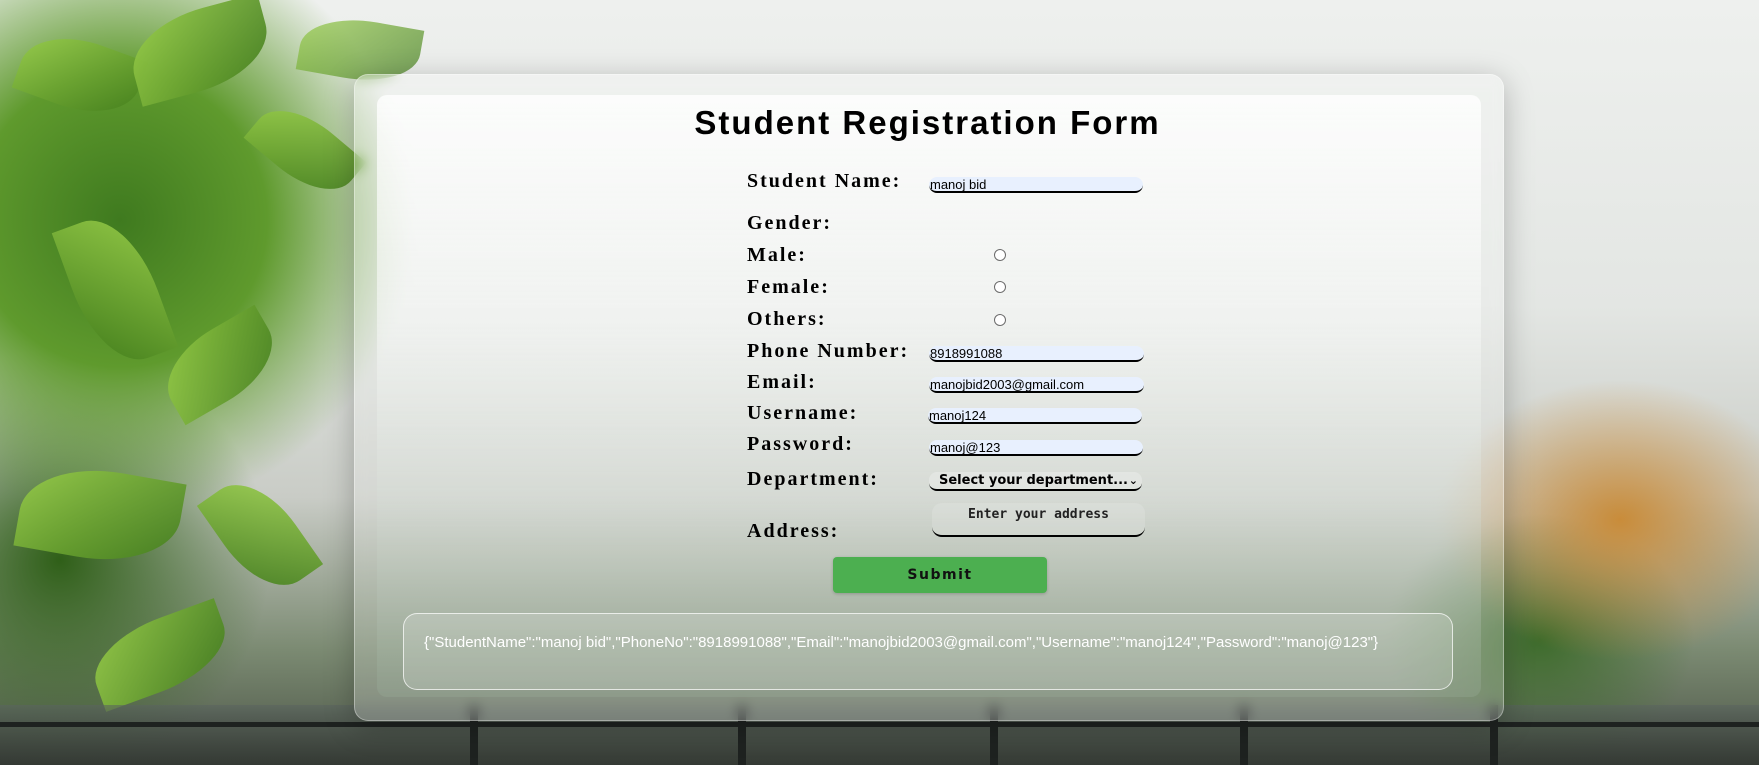  What do you see at coordinates (1000, 255) in the screenshot?
I see `male-radio` at bounding box center [1000, 255].